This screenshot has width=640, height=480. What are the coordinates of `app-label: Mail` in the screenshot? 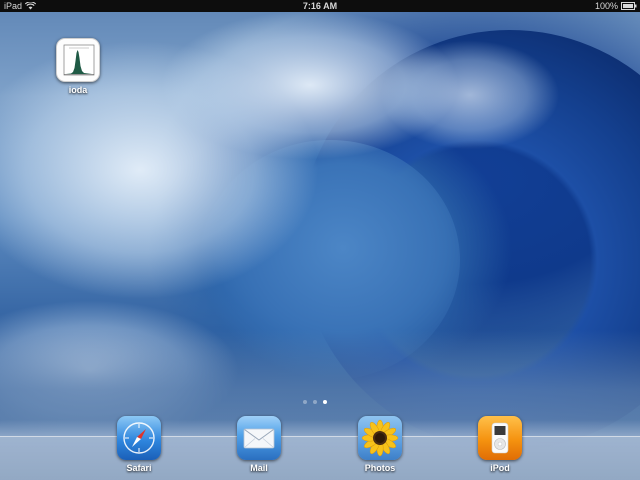 It's located at (259, 468).